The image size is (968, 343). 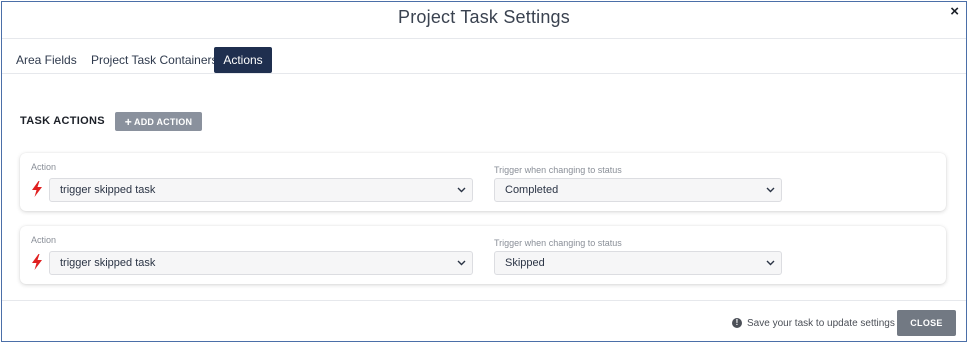 I want to click on add-action-label: ADD ACTION, so click(x=163, y=122).